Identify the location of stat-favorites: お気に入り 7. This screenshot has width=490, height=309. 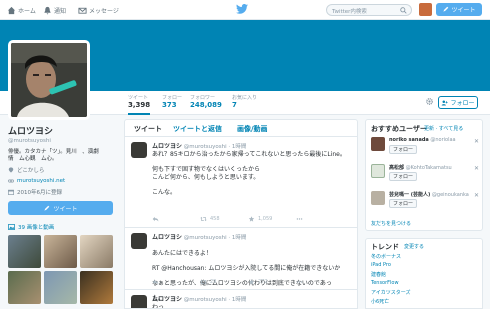
(244, 101).